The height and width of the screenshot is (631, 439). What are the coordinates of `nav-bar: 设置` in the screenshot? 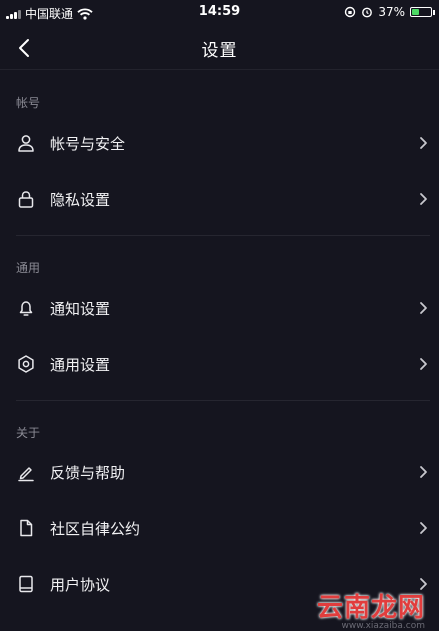 It's located at (219, 48).